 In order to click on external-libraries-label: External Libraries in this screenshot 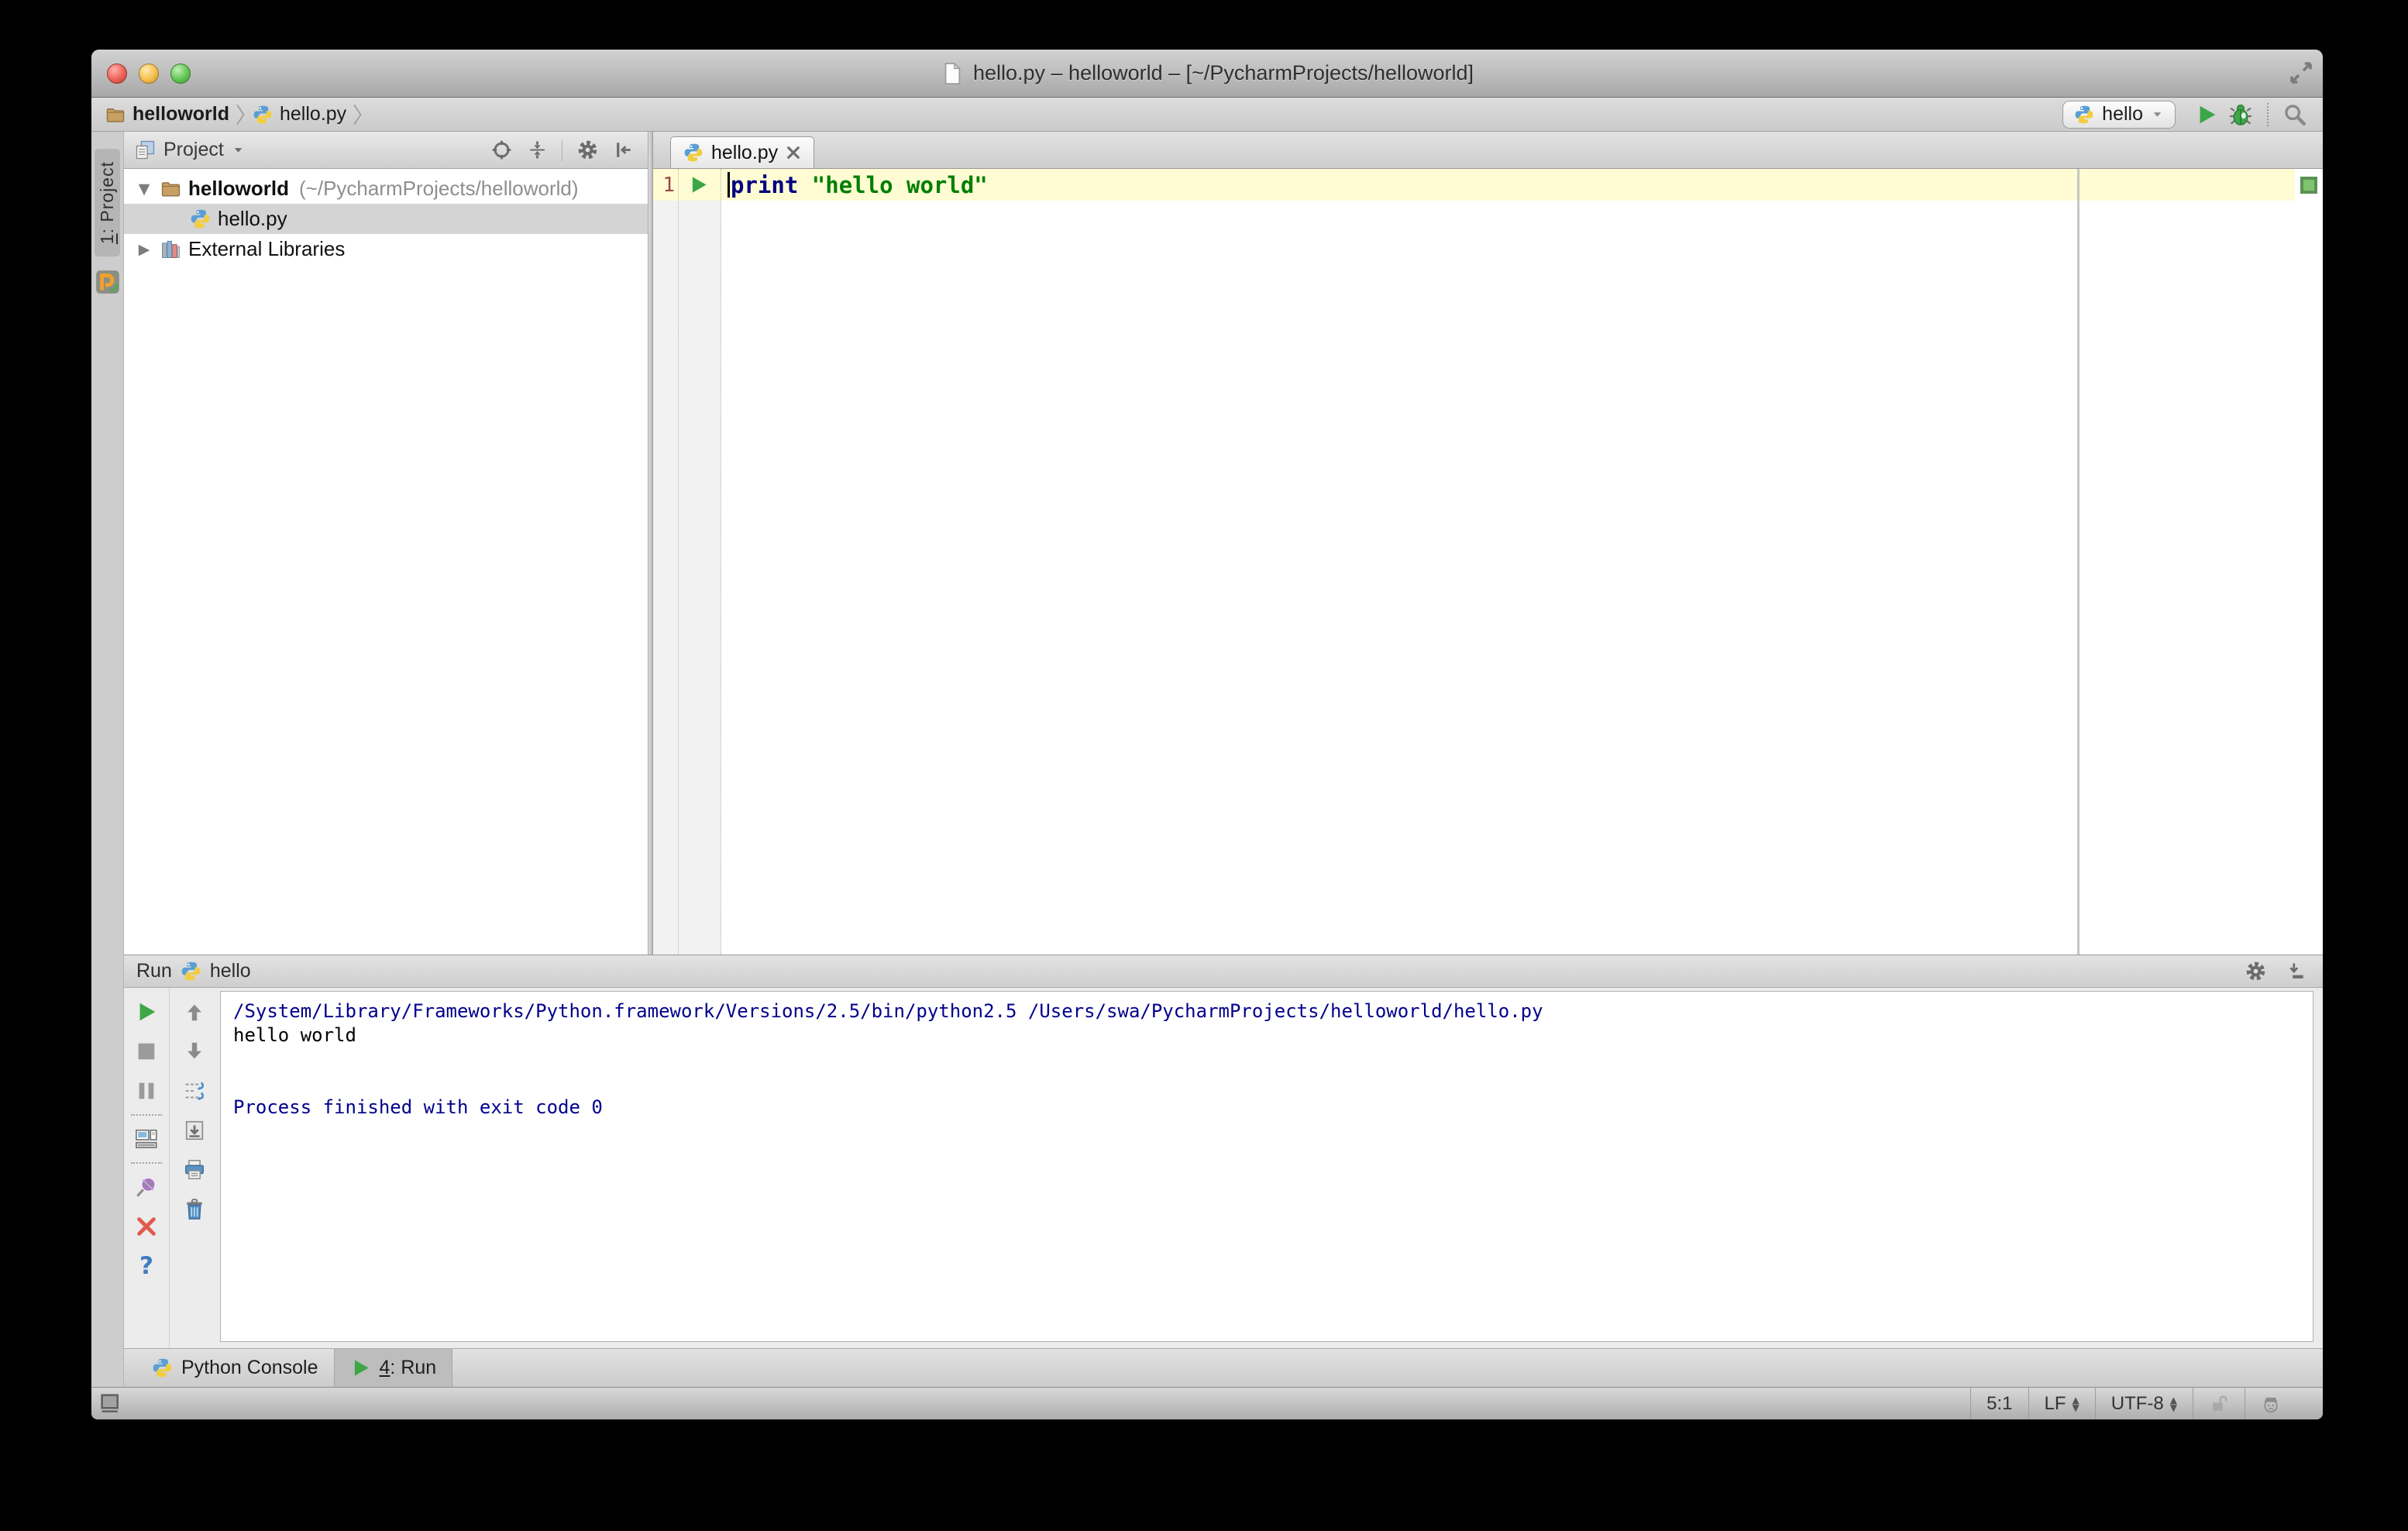, I will do `click(267, 249)`.